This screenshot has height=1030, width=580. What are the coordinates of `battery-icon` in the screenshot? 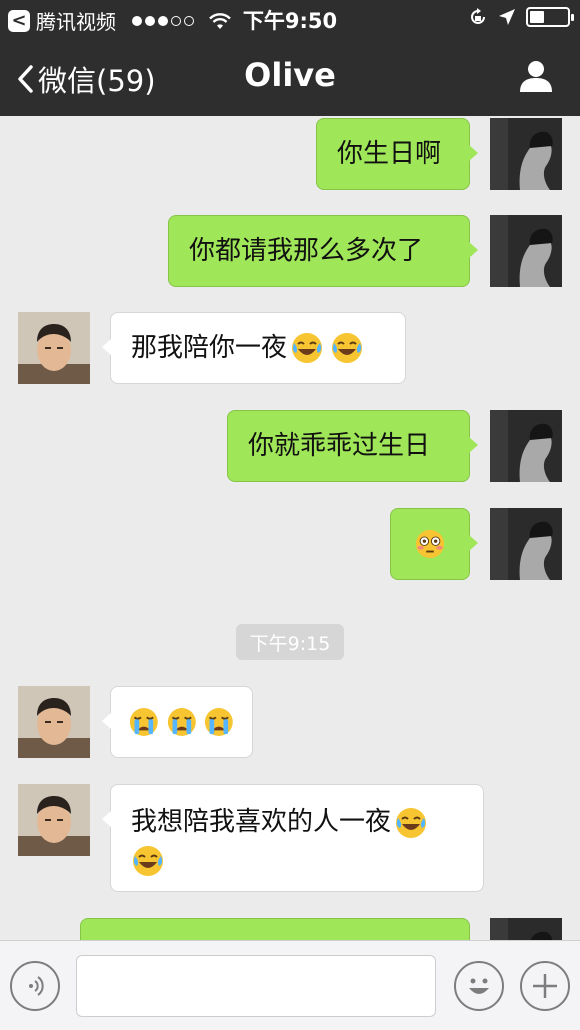 It's located at (550, 17).